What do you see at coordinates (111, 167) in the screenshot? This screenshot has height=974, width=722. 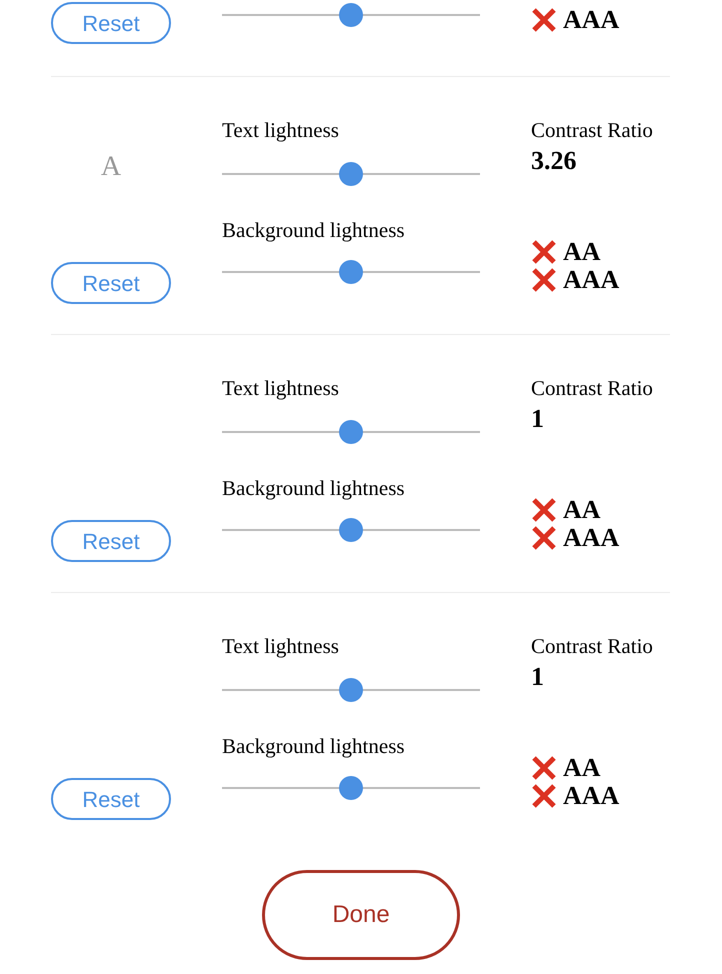 I see `sample-text: A` at bounding box center [111, 167].